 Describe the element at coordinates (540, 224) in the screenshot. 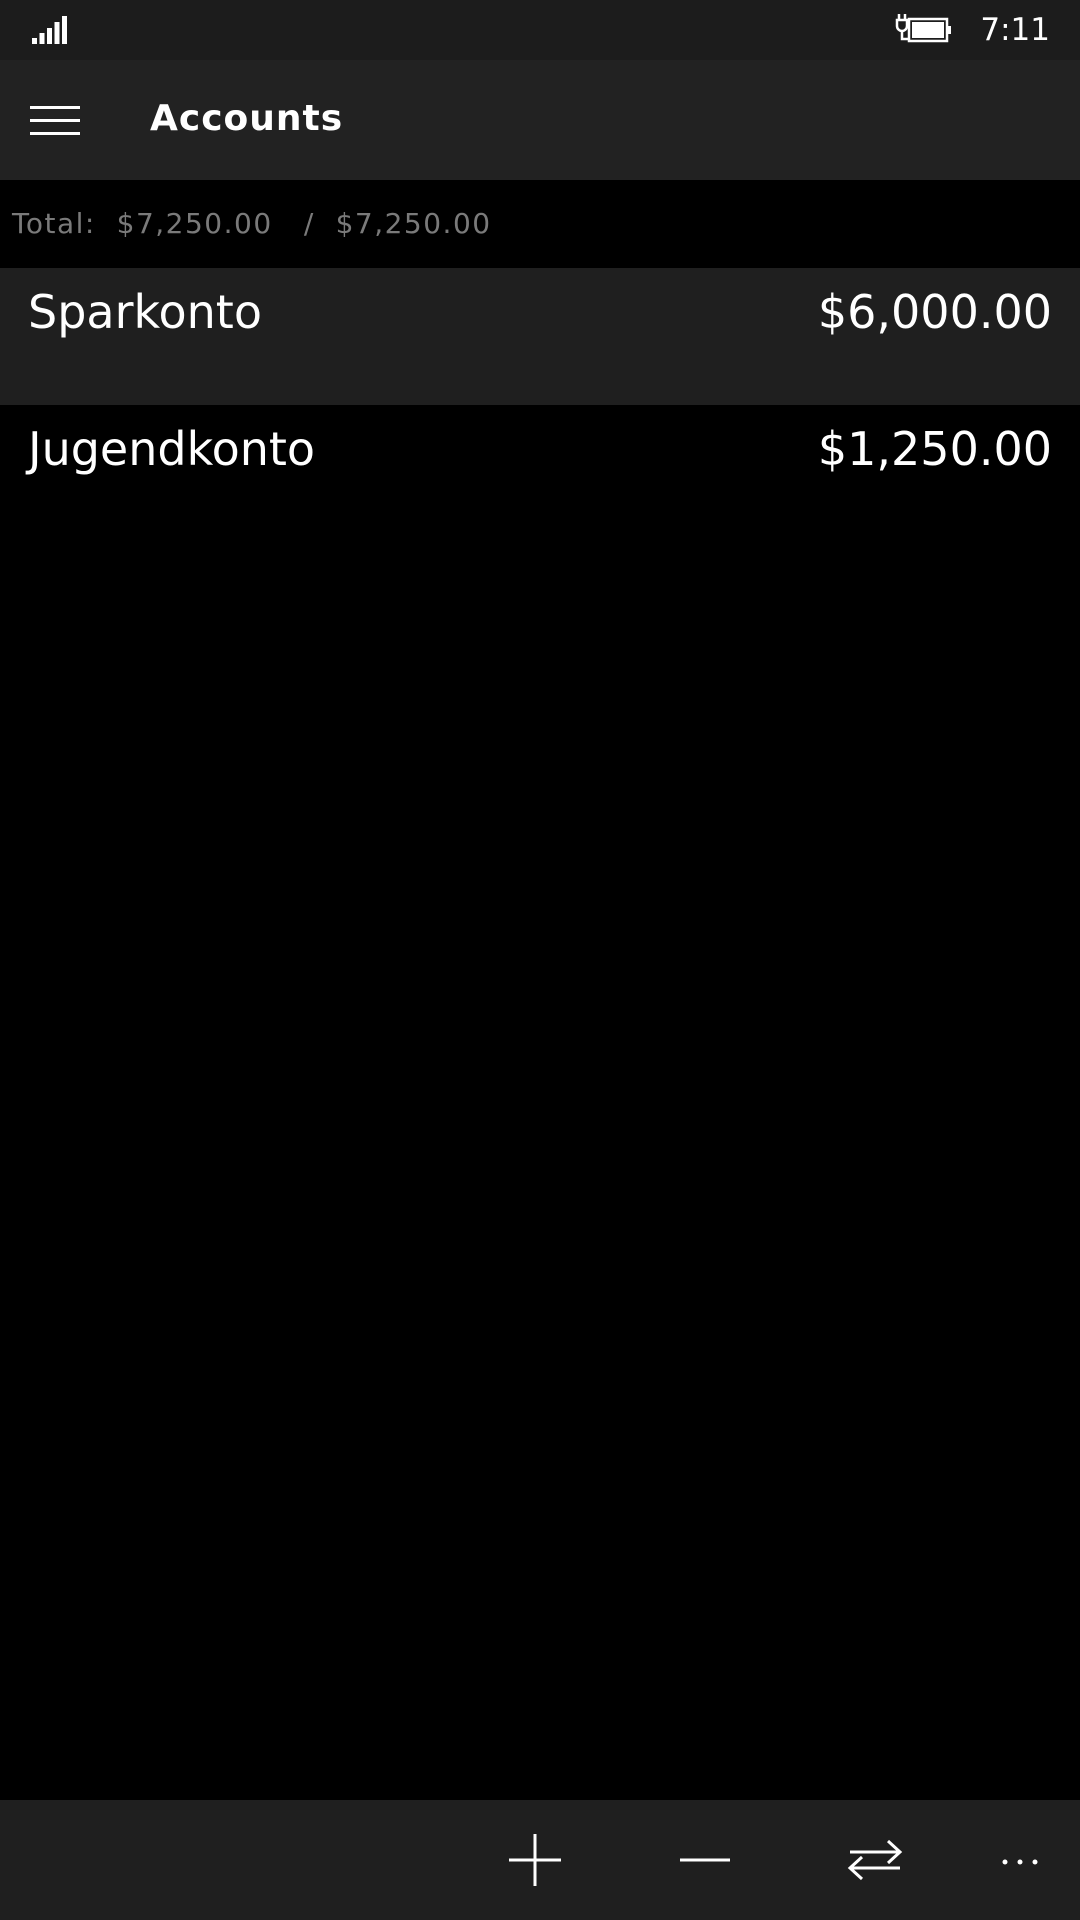

I see `total-summary: Total: $7,250.00 / $7,250.00` at that location.